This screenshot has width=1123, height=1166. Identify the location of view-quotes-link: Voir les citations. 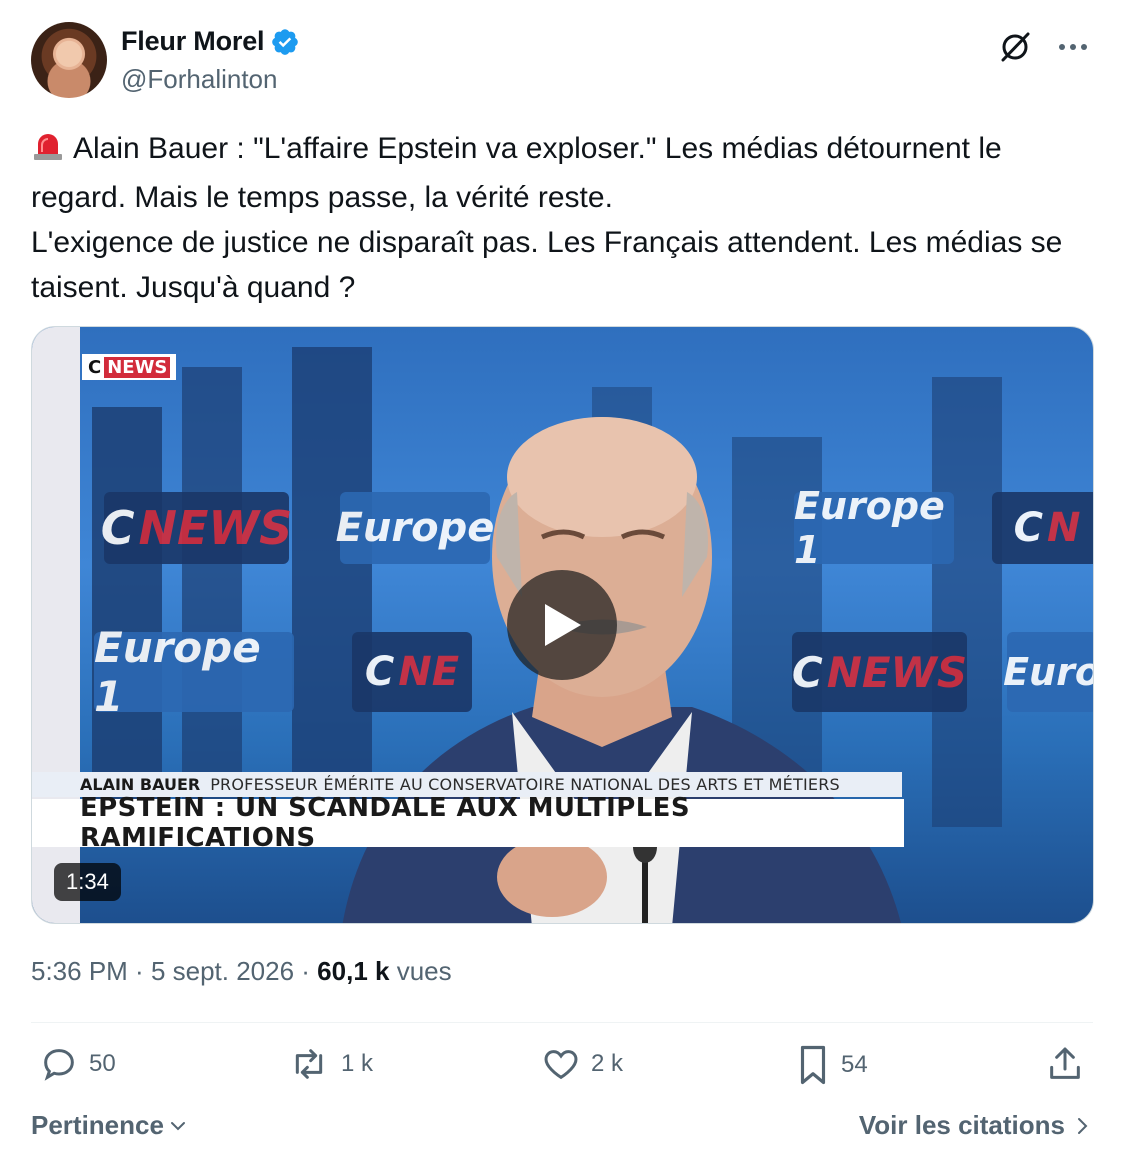
(975, 1125).